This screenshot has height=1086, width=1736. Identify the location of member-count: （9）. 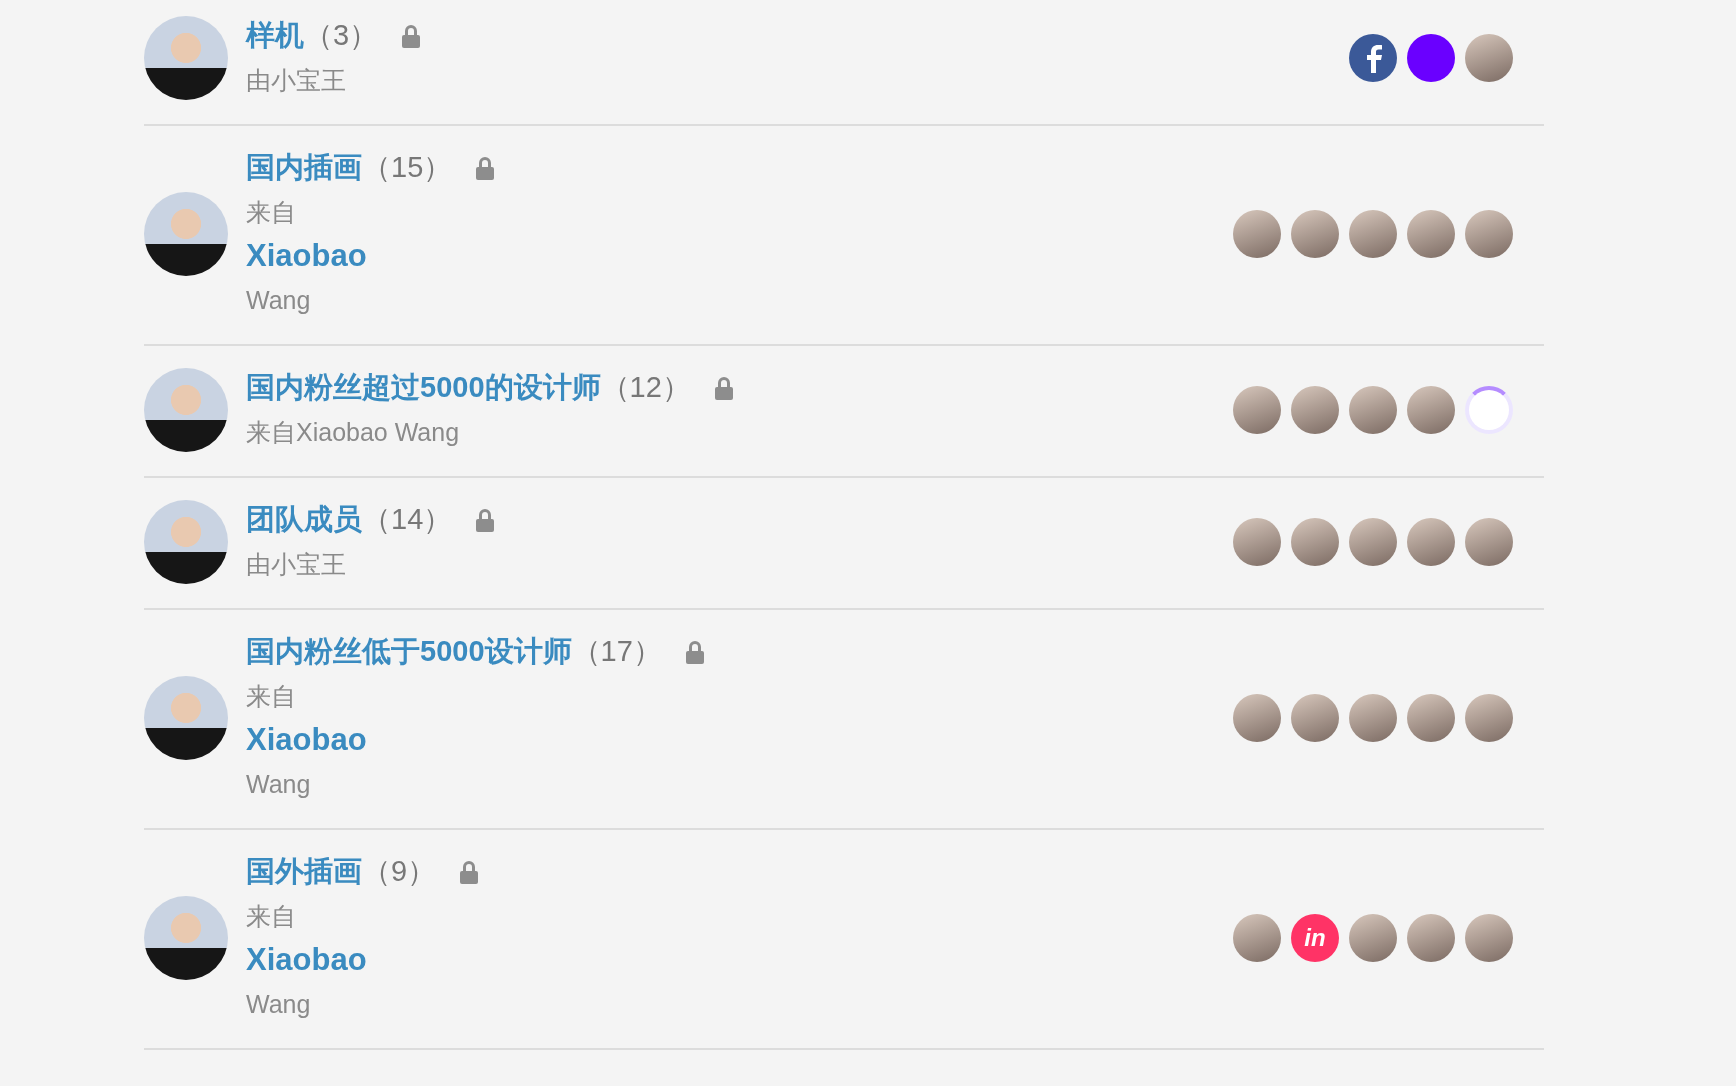
(399, 871).